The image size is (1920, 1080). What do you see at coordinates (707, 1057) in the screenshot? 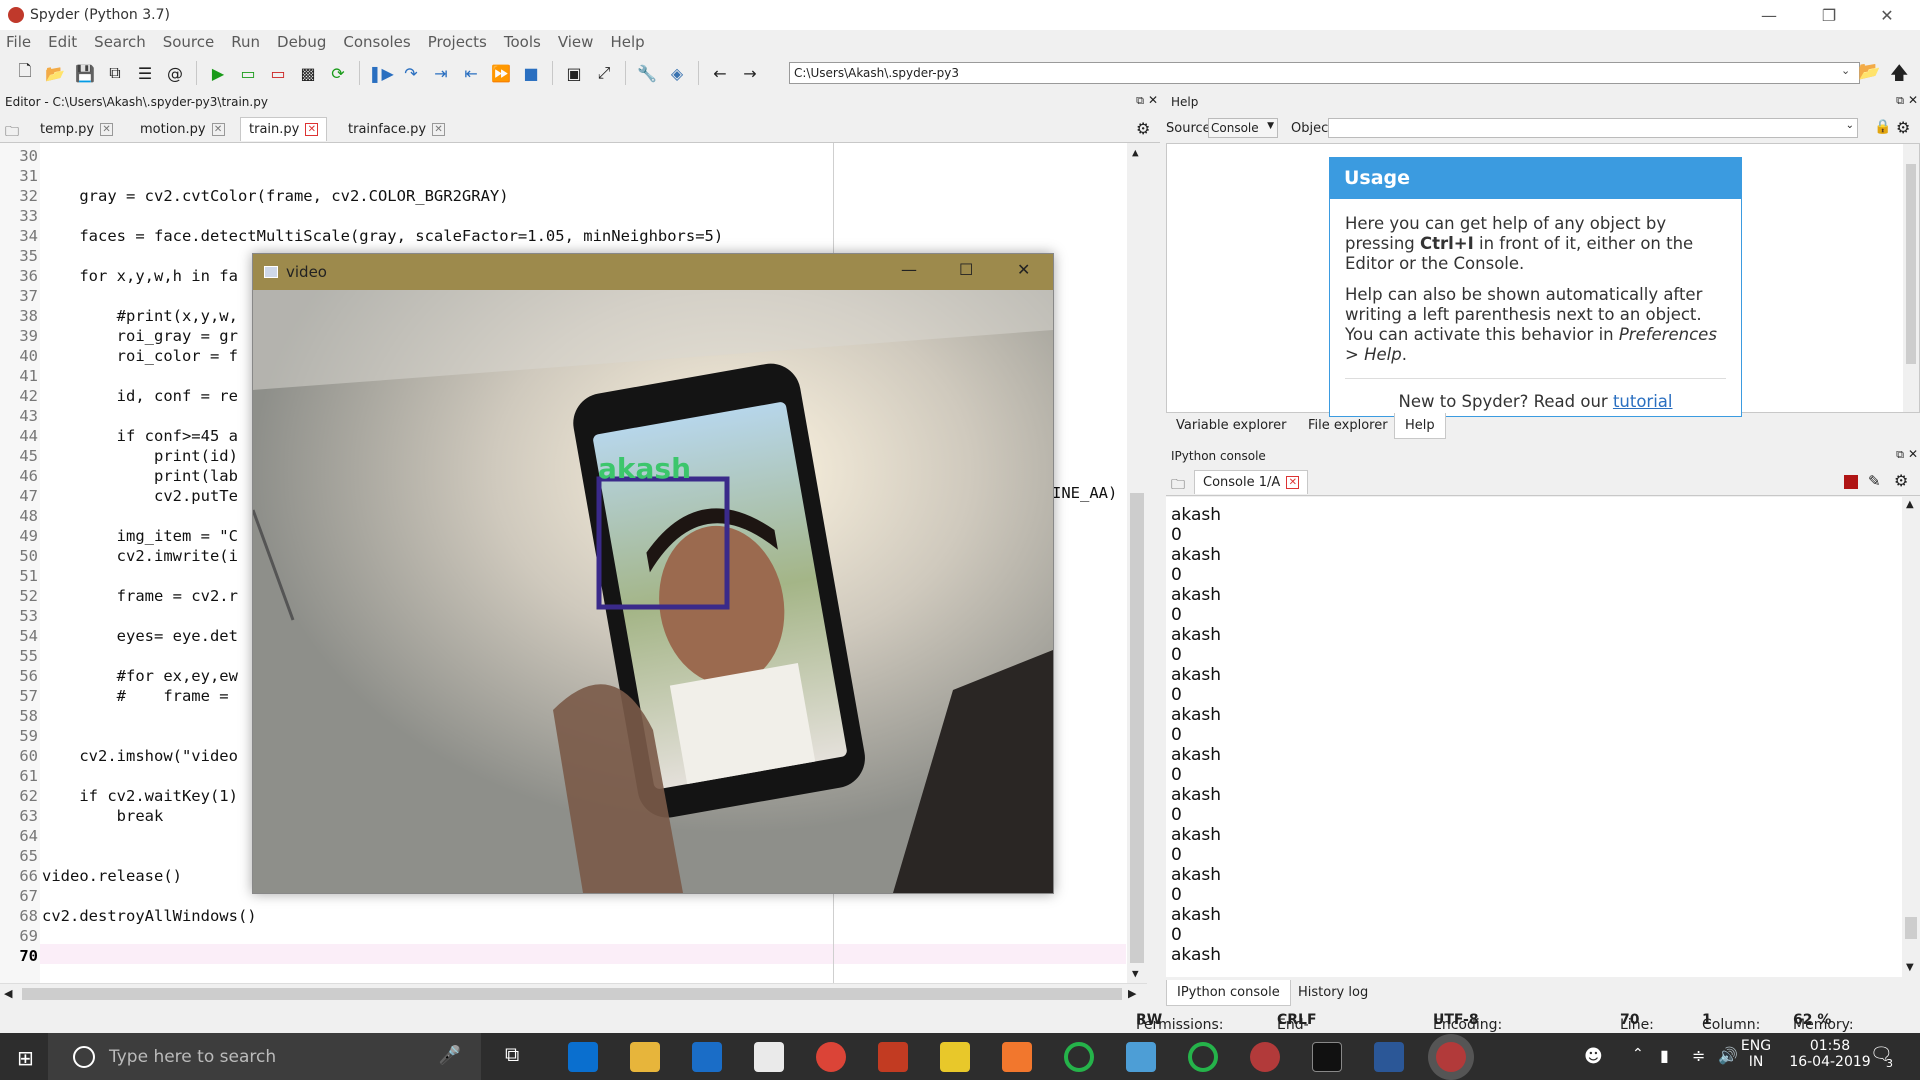
I see `store-icon` at bounding box center [707, 1057].